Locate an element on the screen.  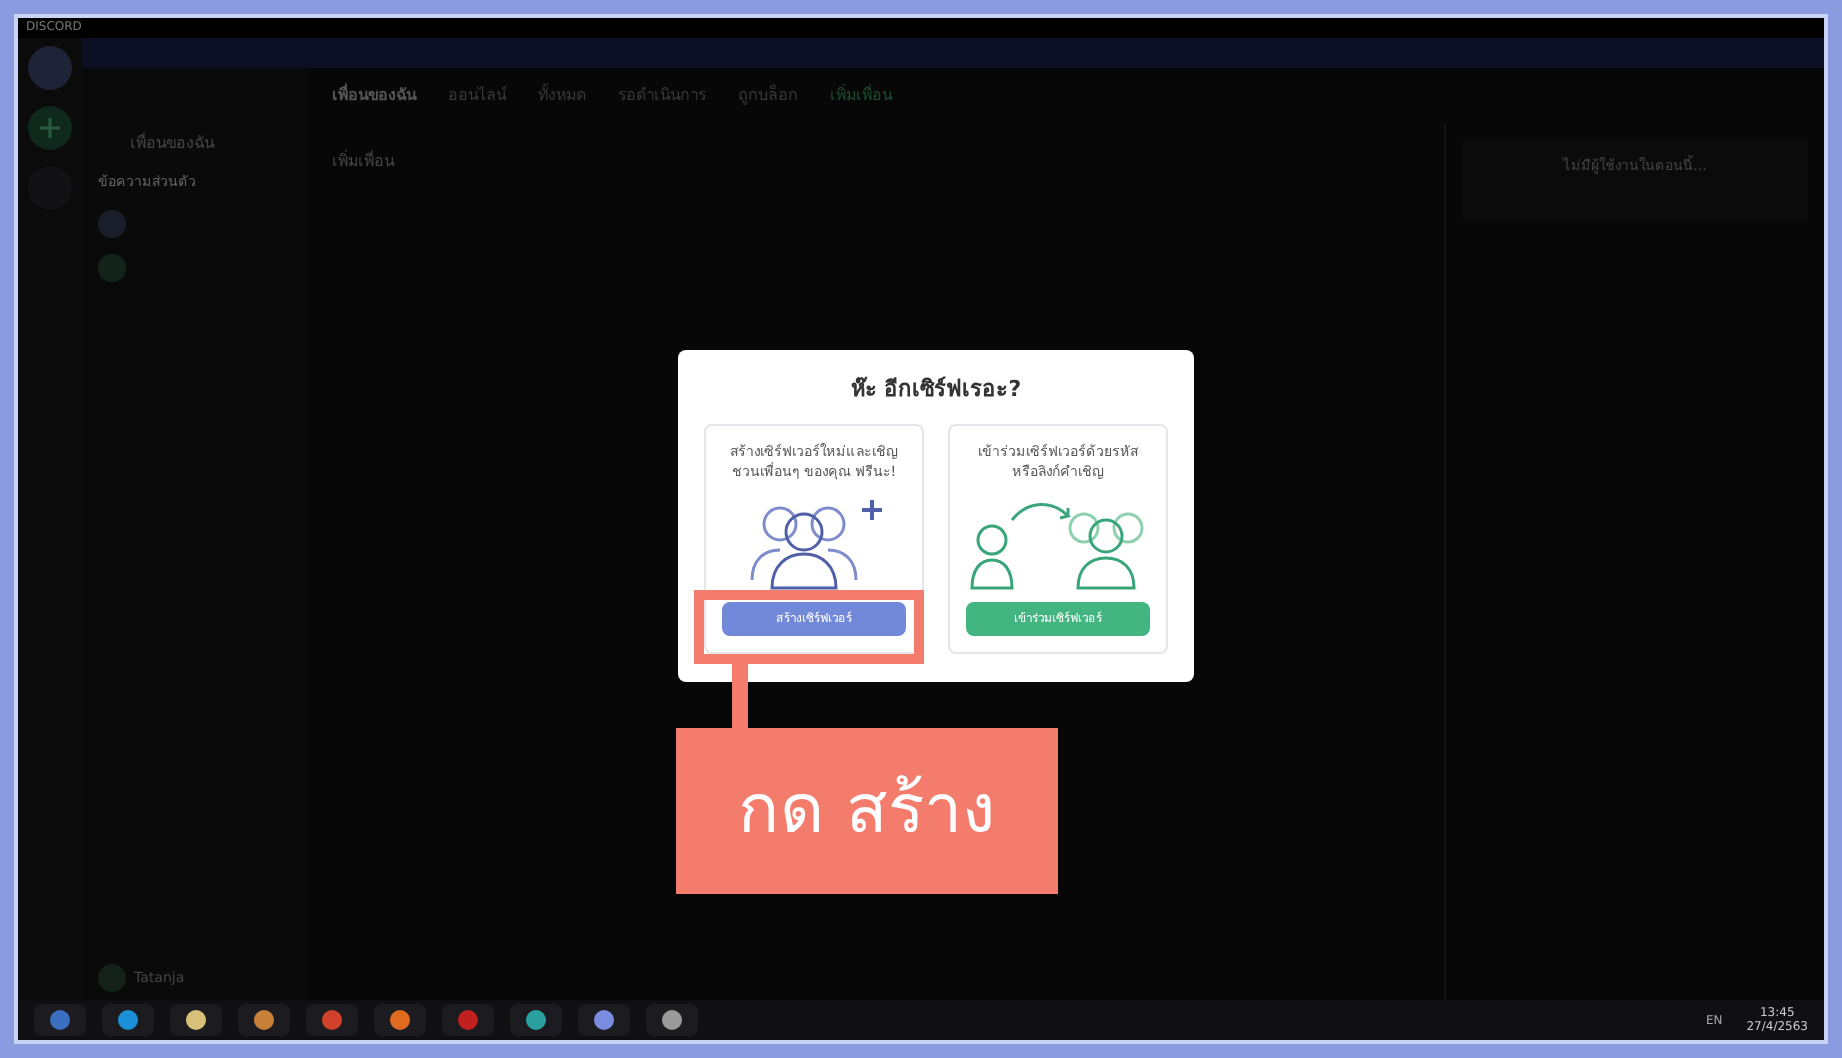
modal-title: ห๊ะ อีกเซิร์ฟเรอะ? is located at coordinates (936, 390).